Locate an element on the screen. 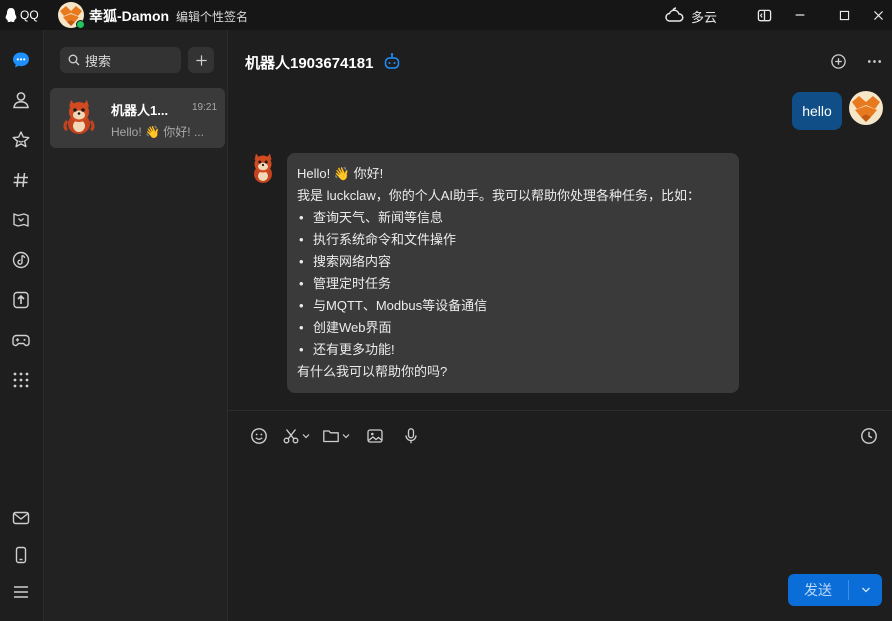  signature-field: 编辑个性签名 is located at coordinates (212, 16).